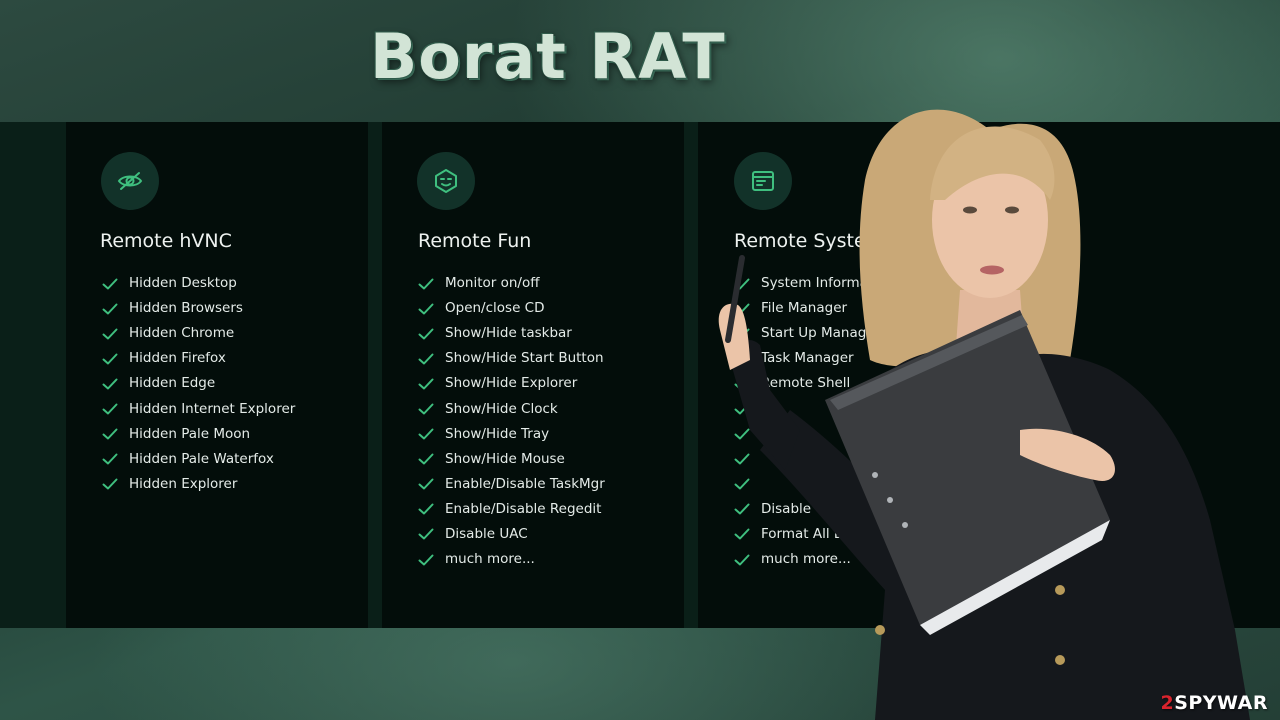 The height and width of the screenshot is (720, 1280). I want to click on feature-list-item: Hidden Browsers, so click(198, 308).